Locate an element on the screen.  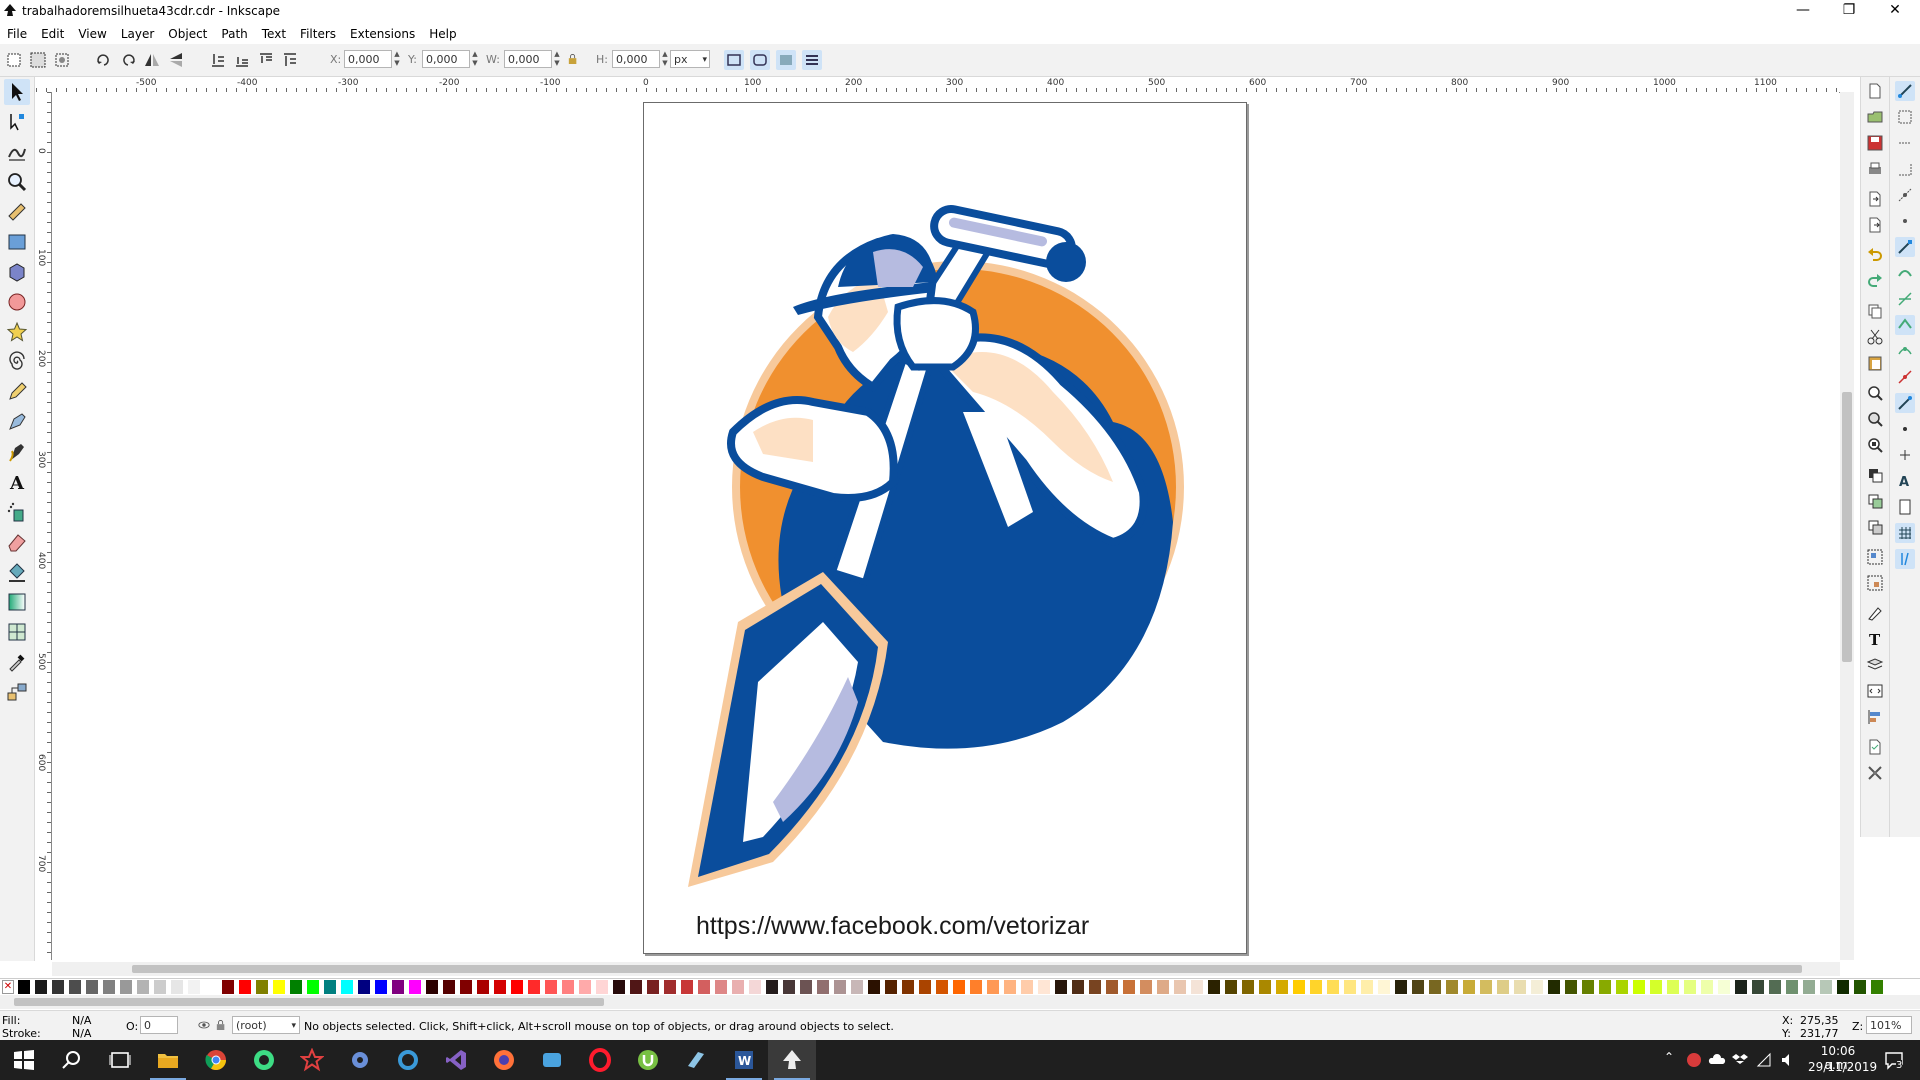
gradient-tool-icon is located at coordinates (17, 602).